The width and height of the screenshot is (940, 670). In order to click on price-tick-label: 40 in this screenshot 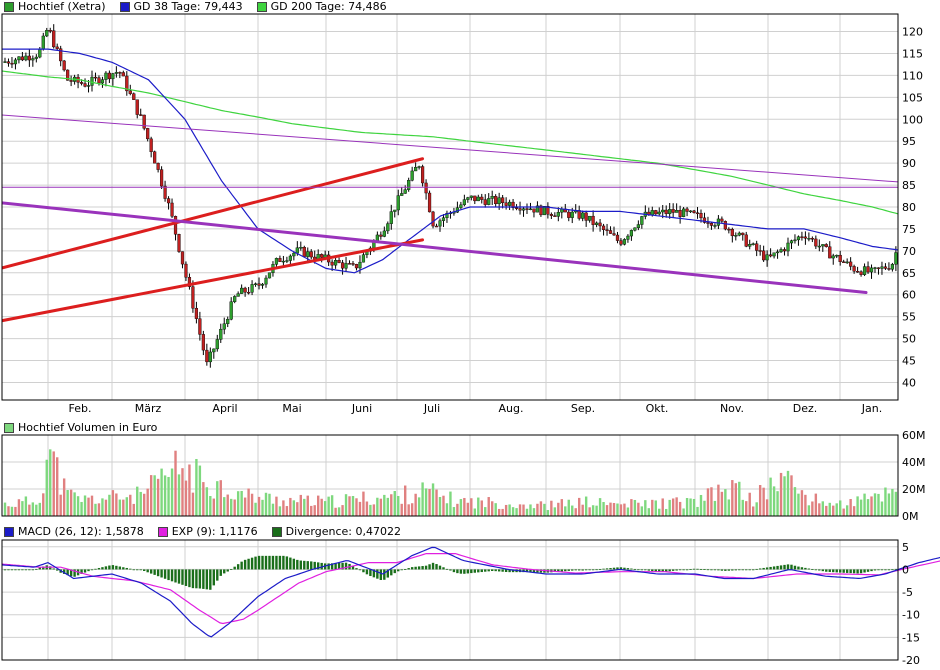, I will do `click(909, 382)`.